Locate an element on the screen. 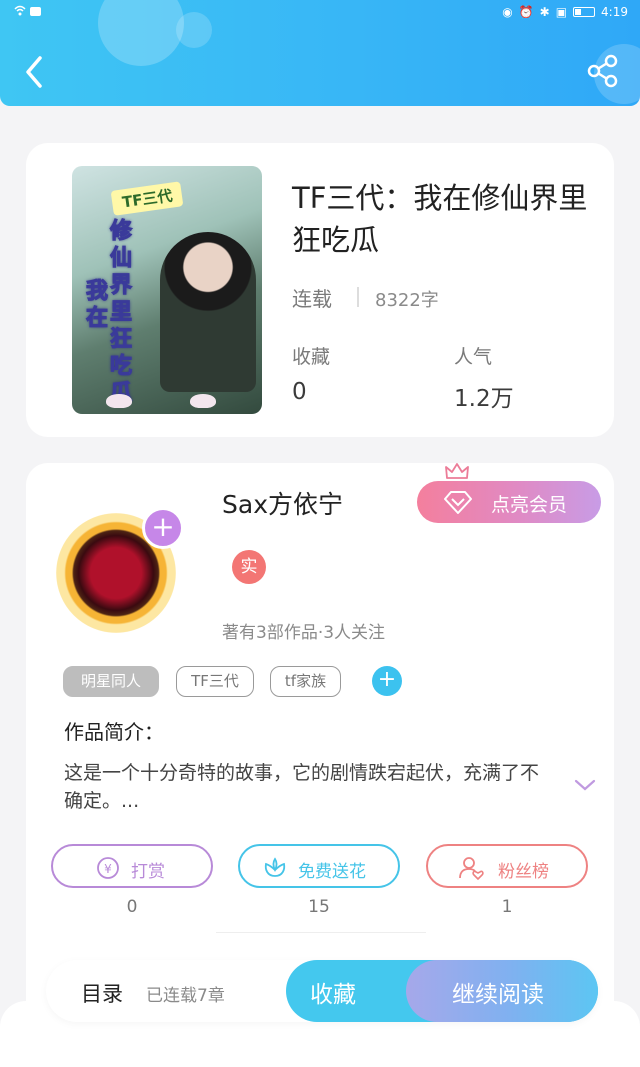 The image size is (640, 1067). verified-badge: 实 is located at coordinates (249, 567).